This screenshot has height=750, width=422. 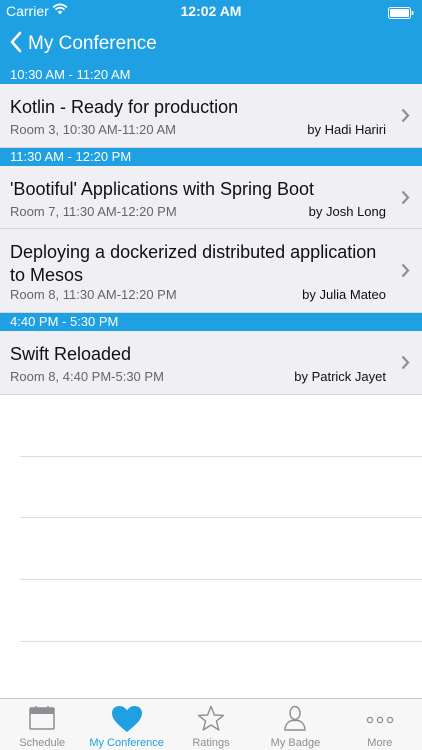 What do you see at coordinates (42, 720) in the screenshot?
I see `calendar-icon` at bounding box center [42, 720].